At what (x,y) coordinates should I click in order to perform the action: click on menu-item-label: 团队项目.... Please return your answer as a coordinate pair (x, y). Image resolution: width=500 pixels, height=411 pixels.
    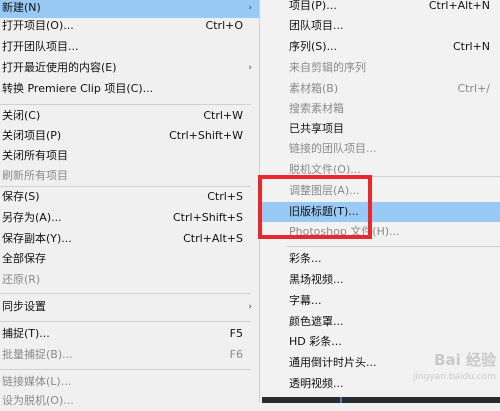
    Looking at the image, I should click on (316, 25).